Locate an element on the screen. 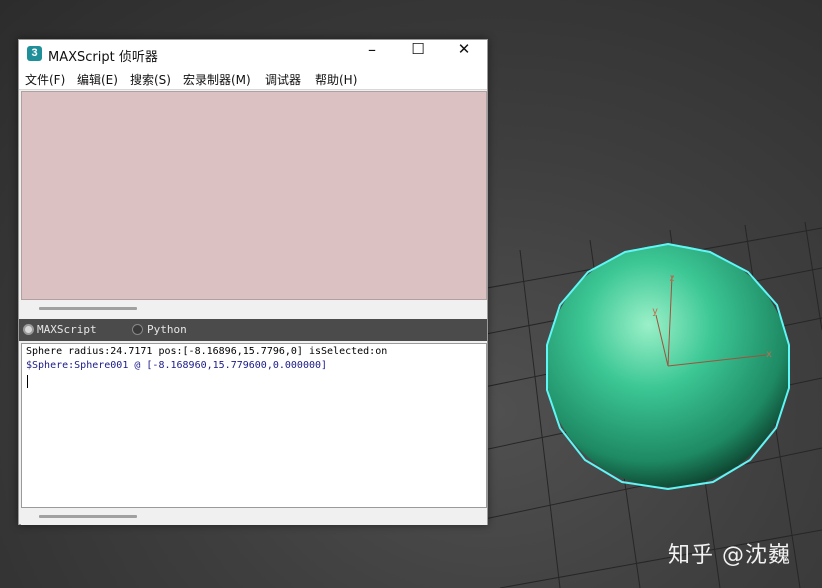  output-pane-scrollbar is located at coordinates (254, 516).